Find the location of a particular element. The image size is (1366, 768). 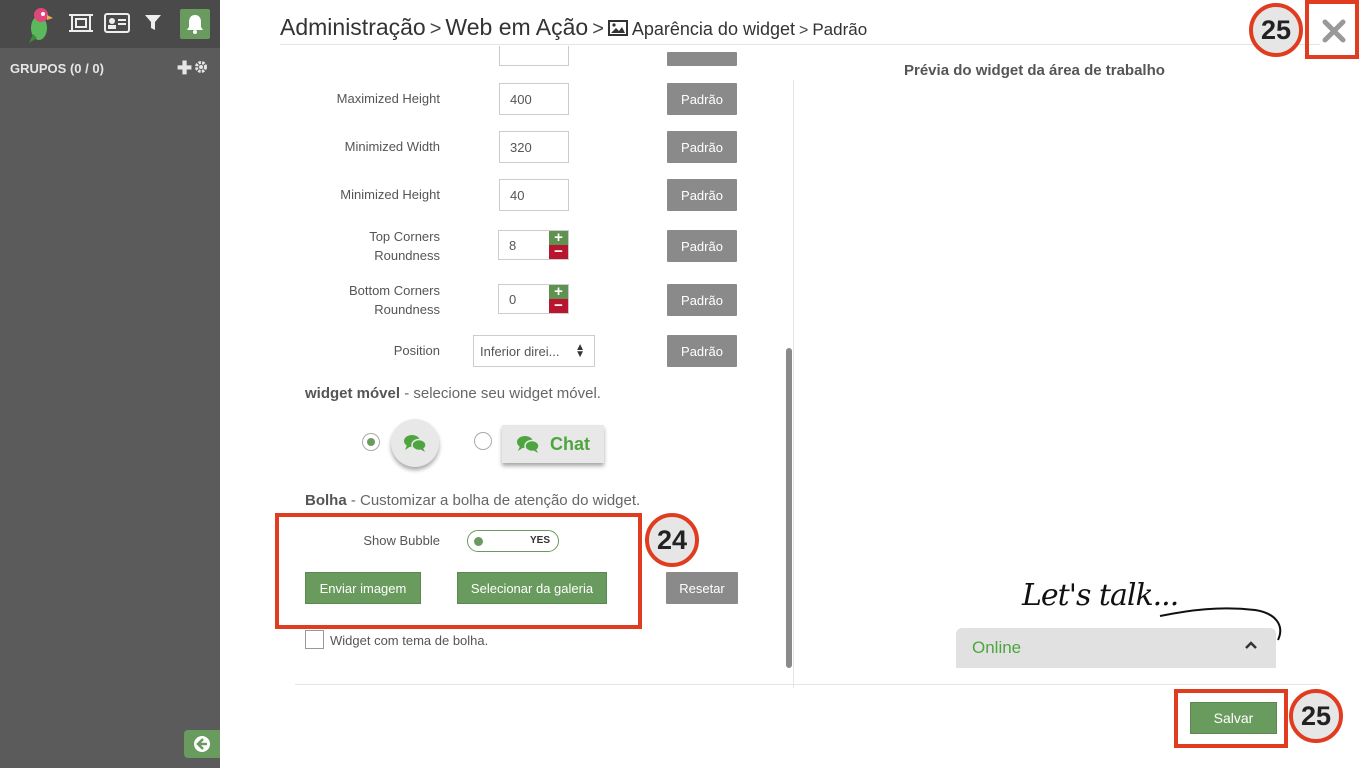

top-corners-value: 8 is located at coordinates (513, 245).